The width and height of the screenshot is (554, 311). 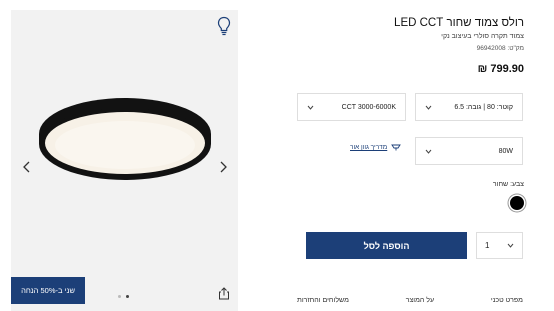 What do you see at coordinates (125, 139) in the screenshot?
I see `product-image` at bounding box center [125, 139].